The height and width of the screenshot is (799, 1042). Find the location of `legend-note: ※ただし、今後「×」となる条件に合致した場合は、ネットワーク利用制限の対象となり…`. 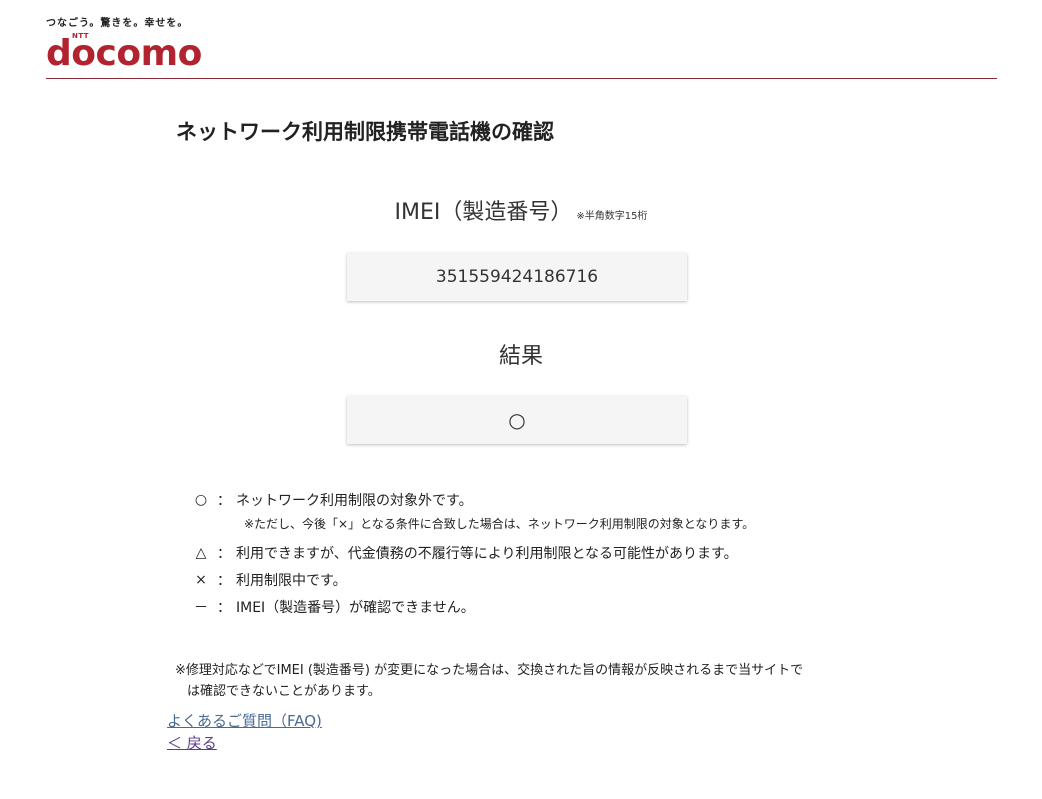

legend-note: ※ただし、今後「×」となる条件に合致した場合は、ネットワーク利用制限の対象となり… is located at coordinates (499, 524).